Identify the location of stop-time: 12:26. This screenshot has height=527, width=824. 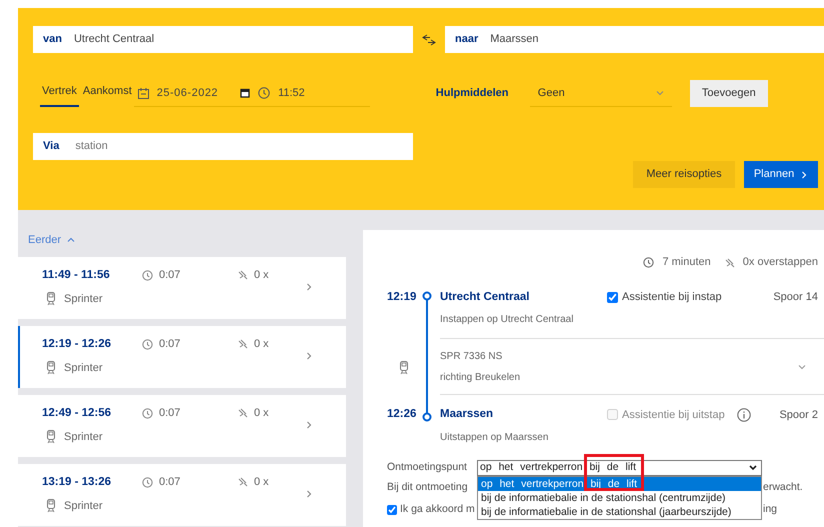
(402, 414).